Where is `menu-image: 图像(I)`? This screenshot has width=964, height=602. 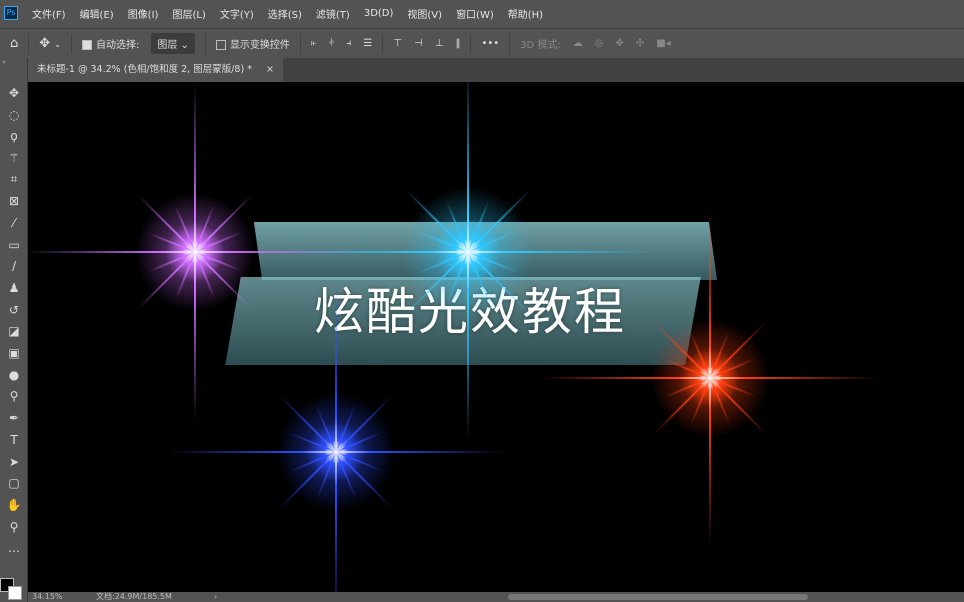 menu-image: 图像(I) is located at coordinates (143, 13).